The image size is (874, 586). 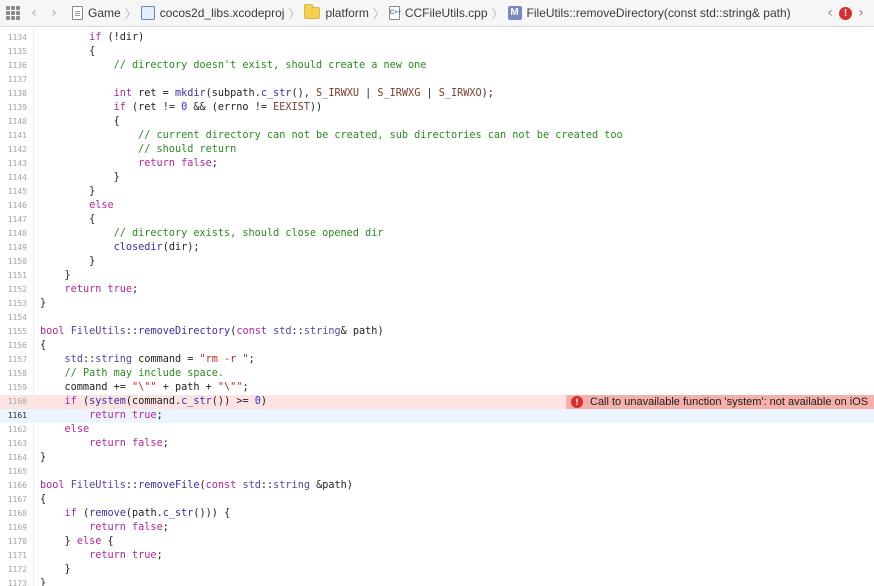 I want to click on code-line: 1163 return false;, so click(x=437, y=444).